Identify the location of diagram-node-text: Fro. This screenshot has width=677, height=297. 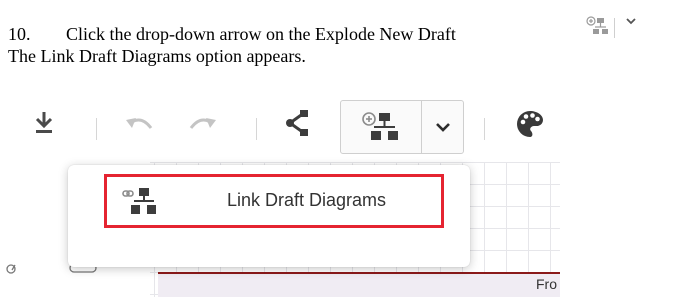
(546, 284).